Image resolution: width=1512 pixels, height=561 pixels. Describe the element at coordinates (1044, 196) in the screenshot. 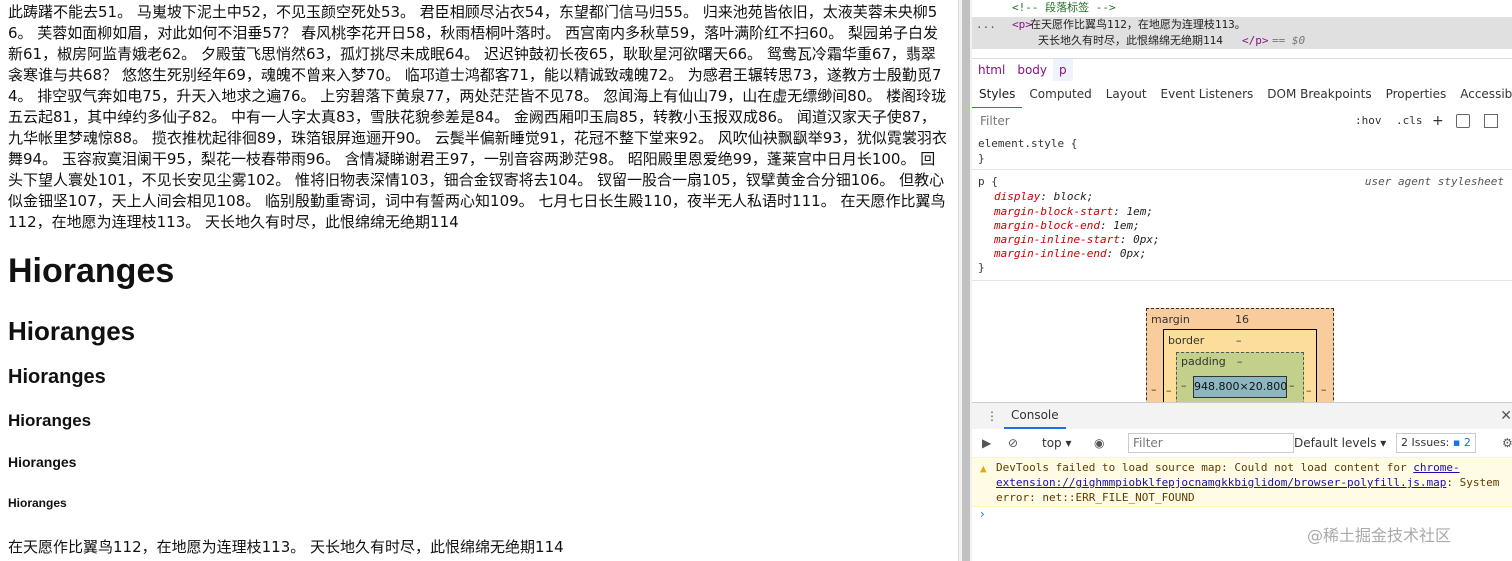

I see `decl-display: display: block;` at that location.